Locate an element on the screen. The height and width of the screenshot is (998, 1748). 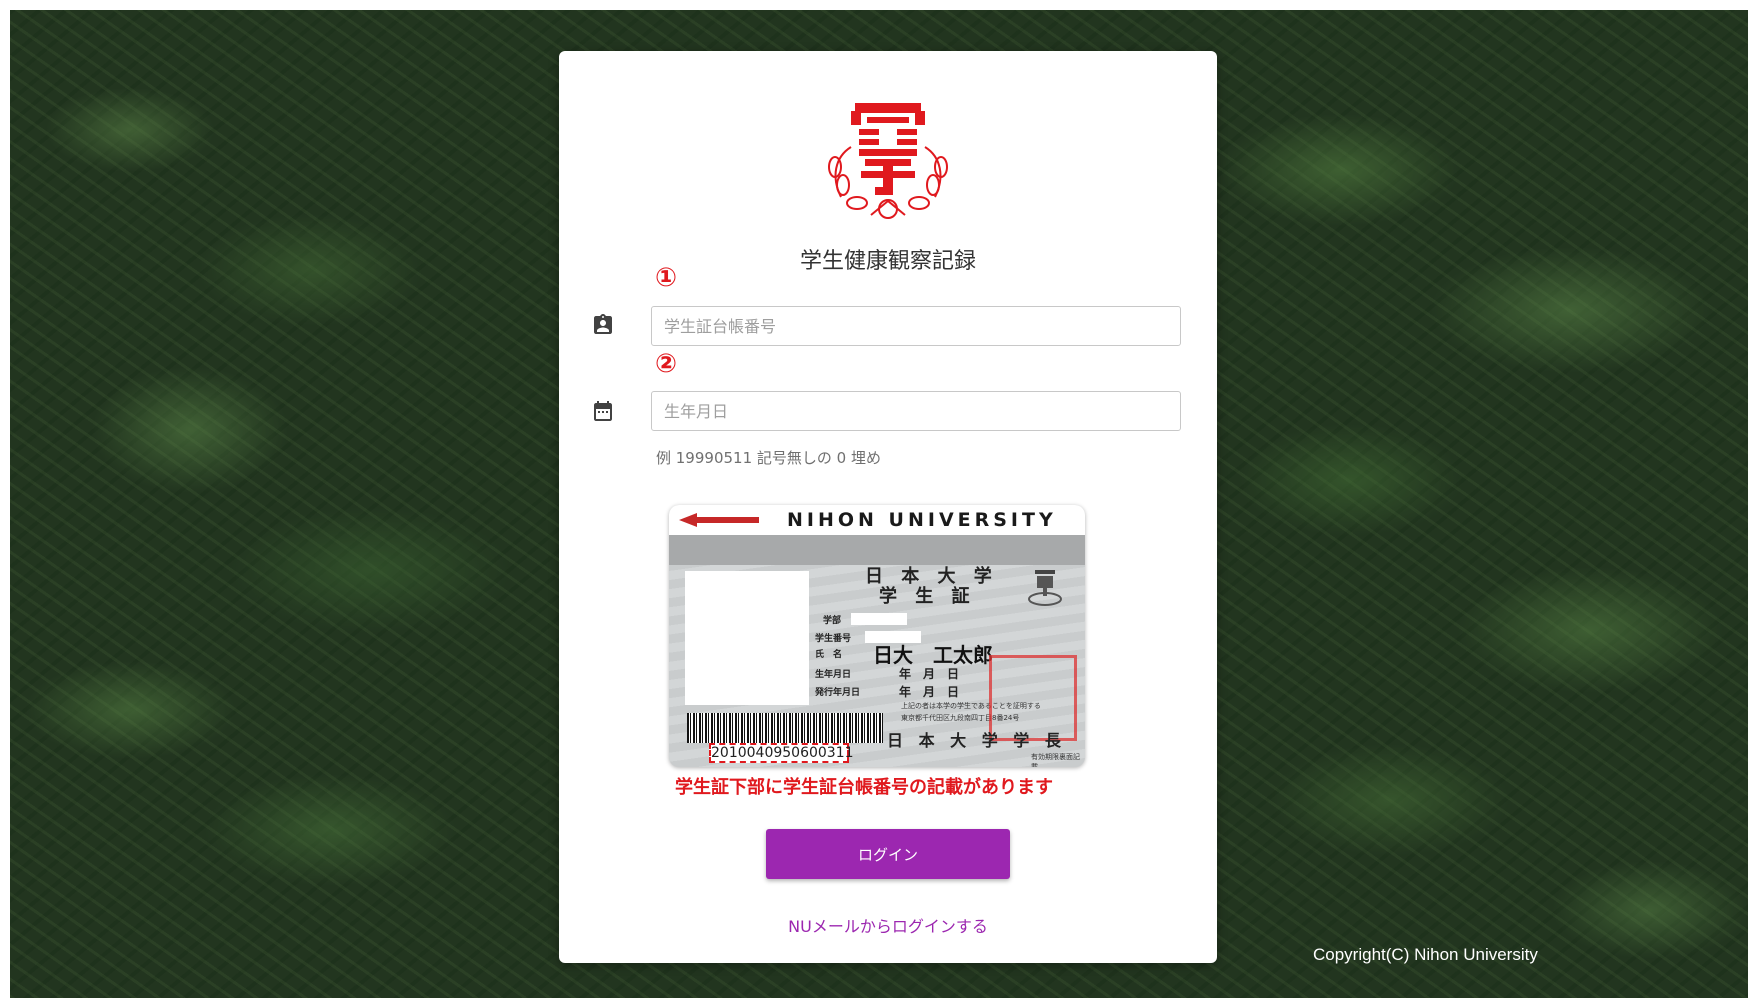
card-university-en: NIHON UNIVERSITY is located at coordinates (922, 520).